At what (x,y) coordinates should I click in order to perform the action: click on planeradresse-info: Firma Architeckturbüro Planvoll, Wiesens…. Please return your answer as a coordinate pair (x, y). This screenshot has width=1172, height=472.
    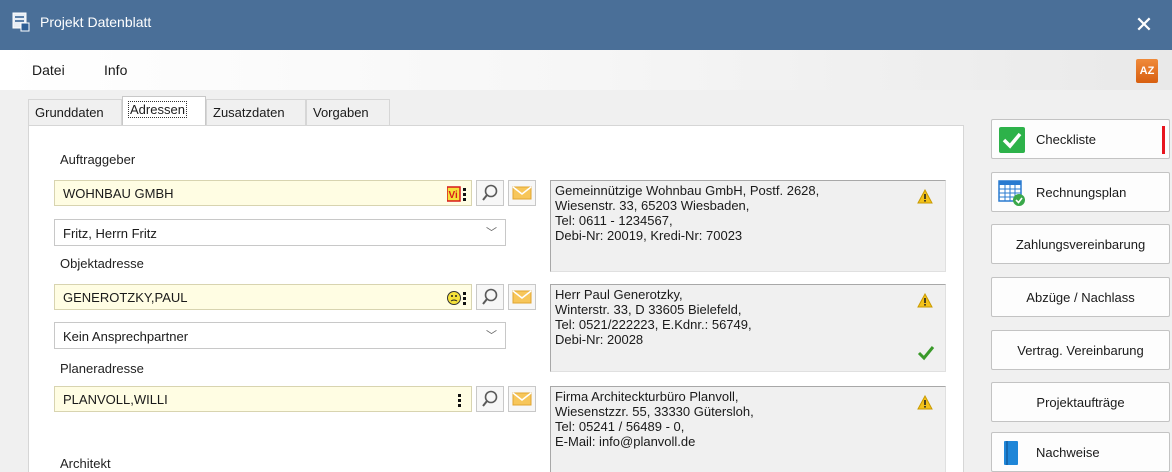
    Looking at the image, I should click on (748, 429).